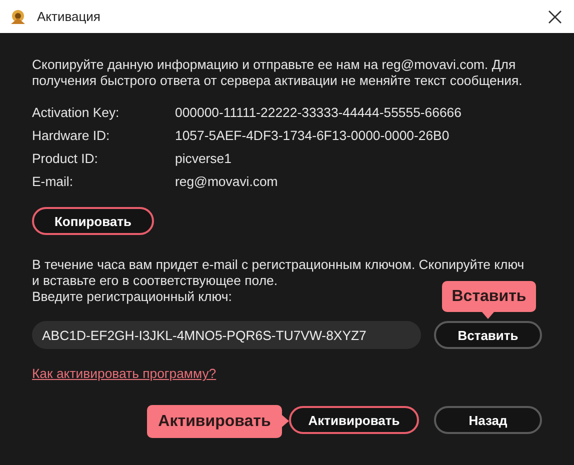  What do you see at coordinates (312, 136) in the screenshot?
I see `info-value: 1057-5AEF-4DF3-1734-6F13-0000-0000-26B0` at bounding box center [312, 136].